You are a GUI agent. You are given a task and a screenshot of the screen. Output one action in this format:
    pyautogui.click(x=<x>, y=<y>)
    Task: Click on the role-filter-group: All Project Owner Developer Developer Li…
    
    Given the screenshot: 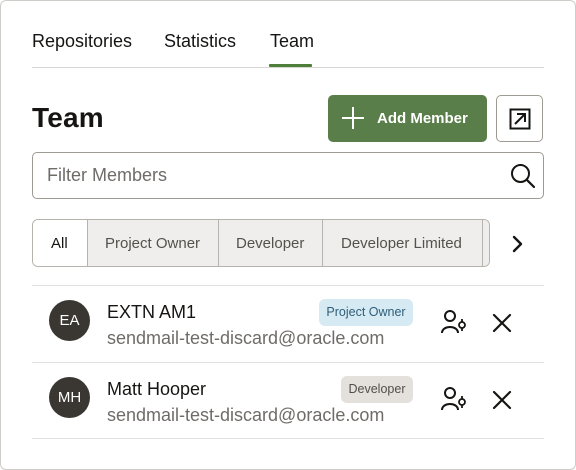 What is the action you would take?
    pyautogui.click(x=261, y=243)
    